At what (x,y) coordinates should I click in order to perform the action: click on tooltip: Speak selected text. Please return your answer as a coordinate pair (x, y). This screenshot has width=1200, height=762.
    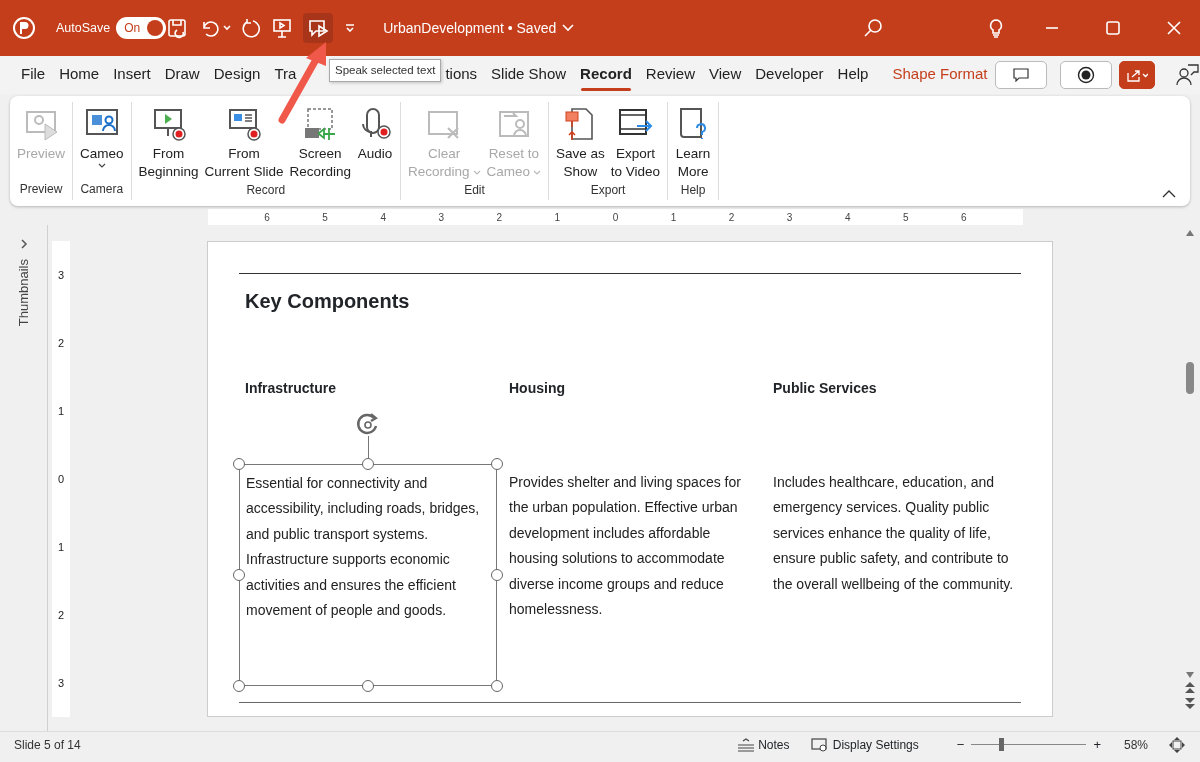
    Looking at the image, I should click on (385, 71).